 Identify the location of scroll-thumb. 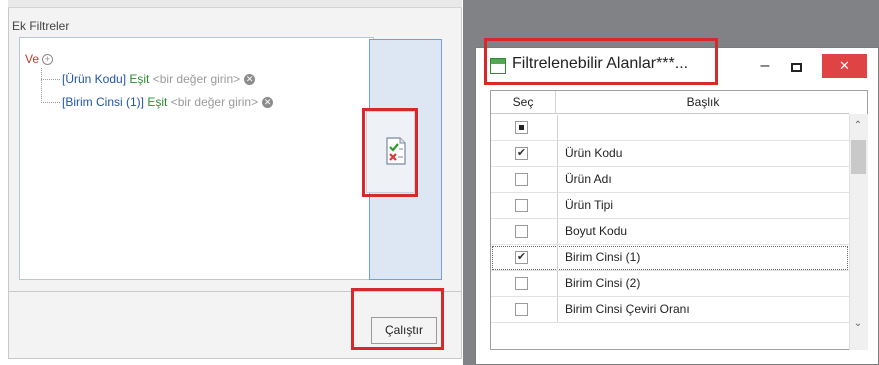
(858, 157).